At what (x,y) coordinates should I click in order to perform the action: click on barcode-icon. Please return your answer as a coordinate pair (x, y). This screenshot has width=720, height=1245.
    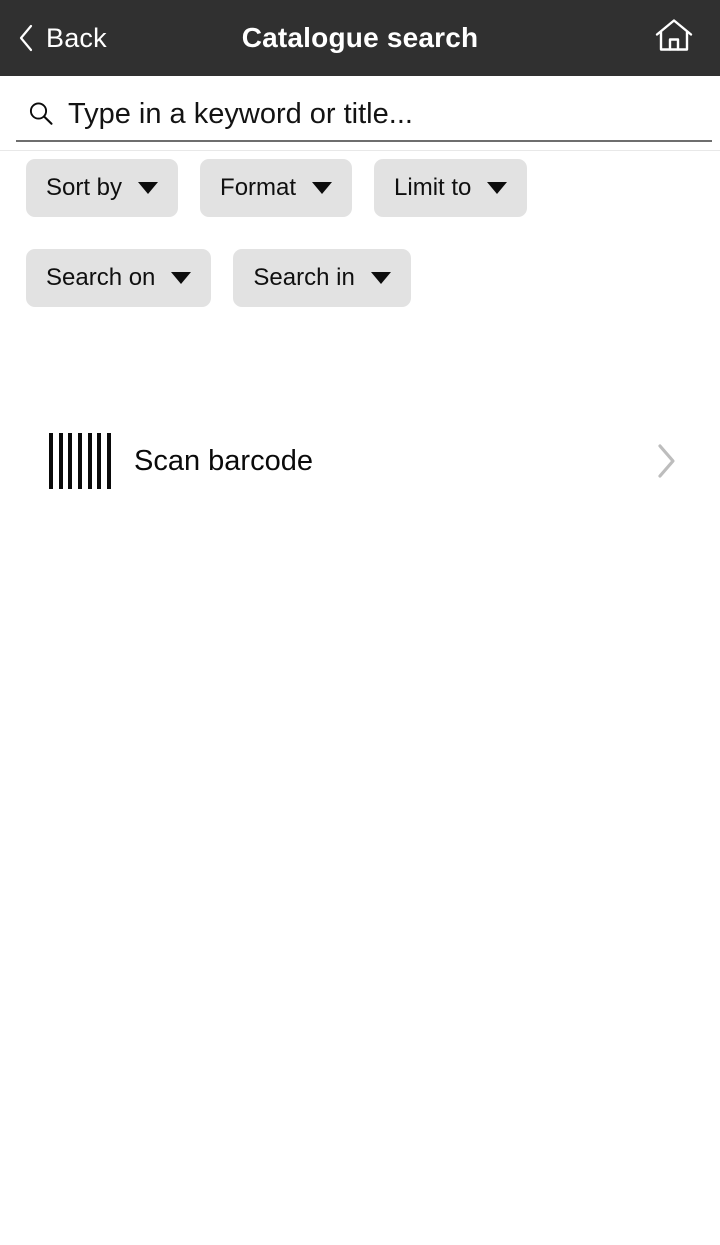
    Looking at the image, I should click on (80, 461).